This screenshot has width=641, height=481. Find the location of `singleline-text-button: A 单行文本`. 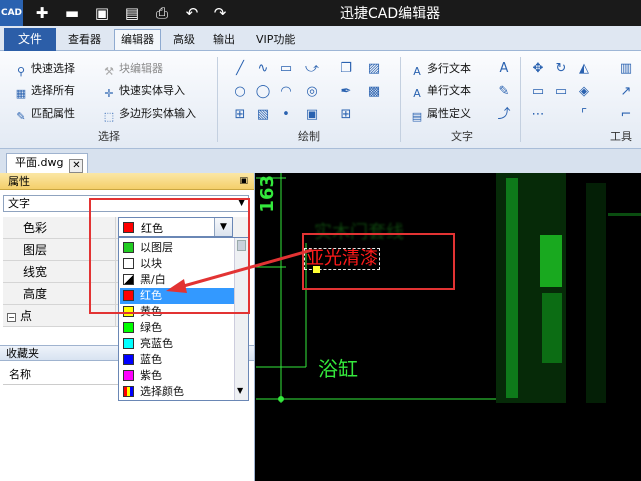

singleline-text-button: A 单行文本 is located at coordinates (440, 91).